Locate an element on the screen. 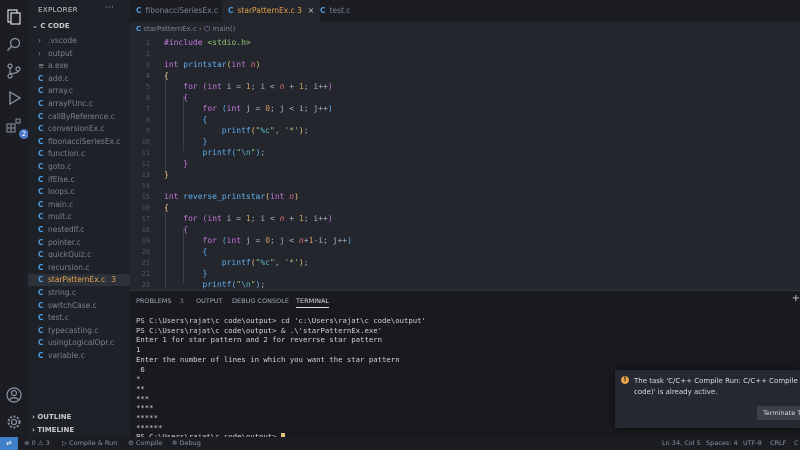 This screenshot has width=800, height=450. code-line: int printstar(int n) is located at coordinates (212, 64).